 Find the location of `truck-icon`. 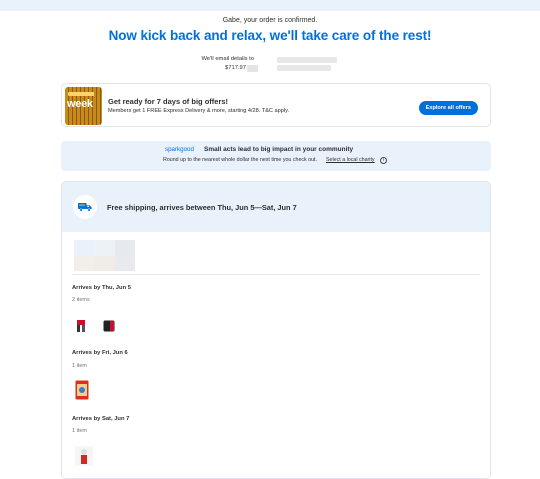

truck-icon is located at coordinates (85, 207).